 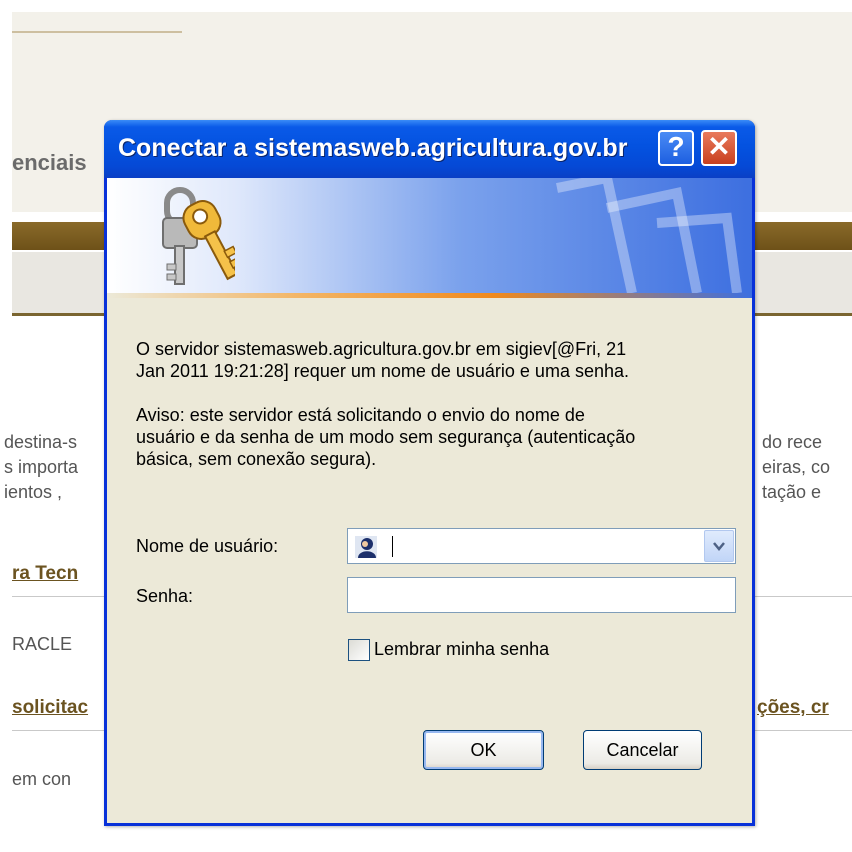 What do you see at coordinates (366, 547) in the screenshot?
I see `user-icon` at bounding box center [366, 547].